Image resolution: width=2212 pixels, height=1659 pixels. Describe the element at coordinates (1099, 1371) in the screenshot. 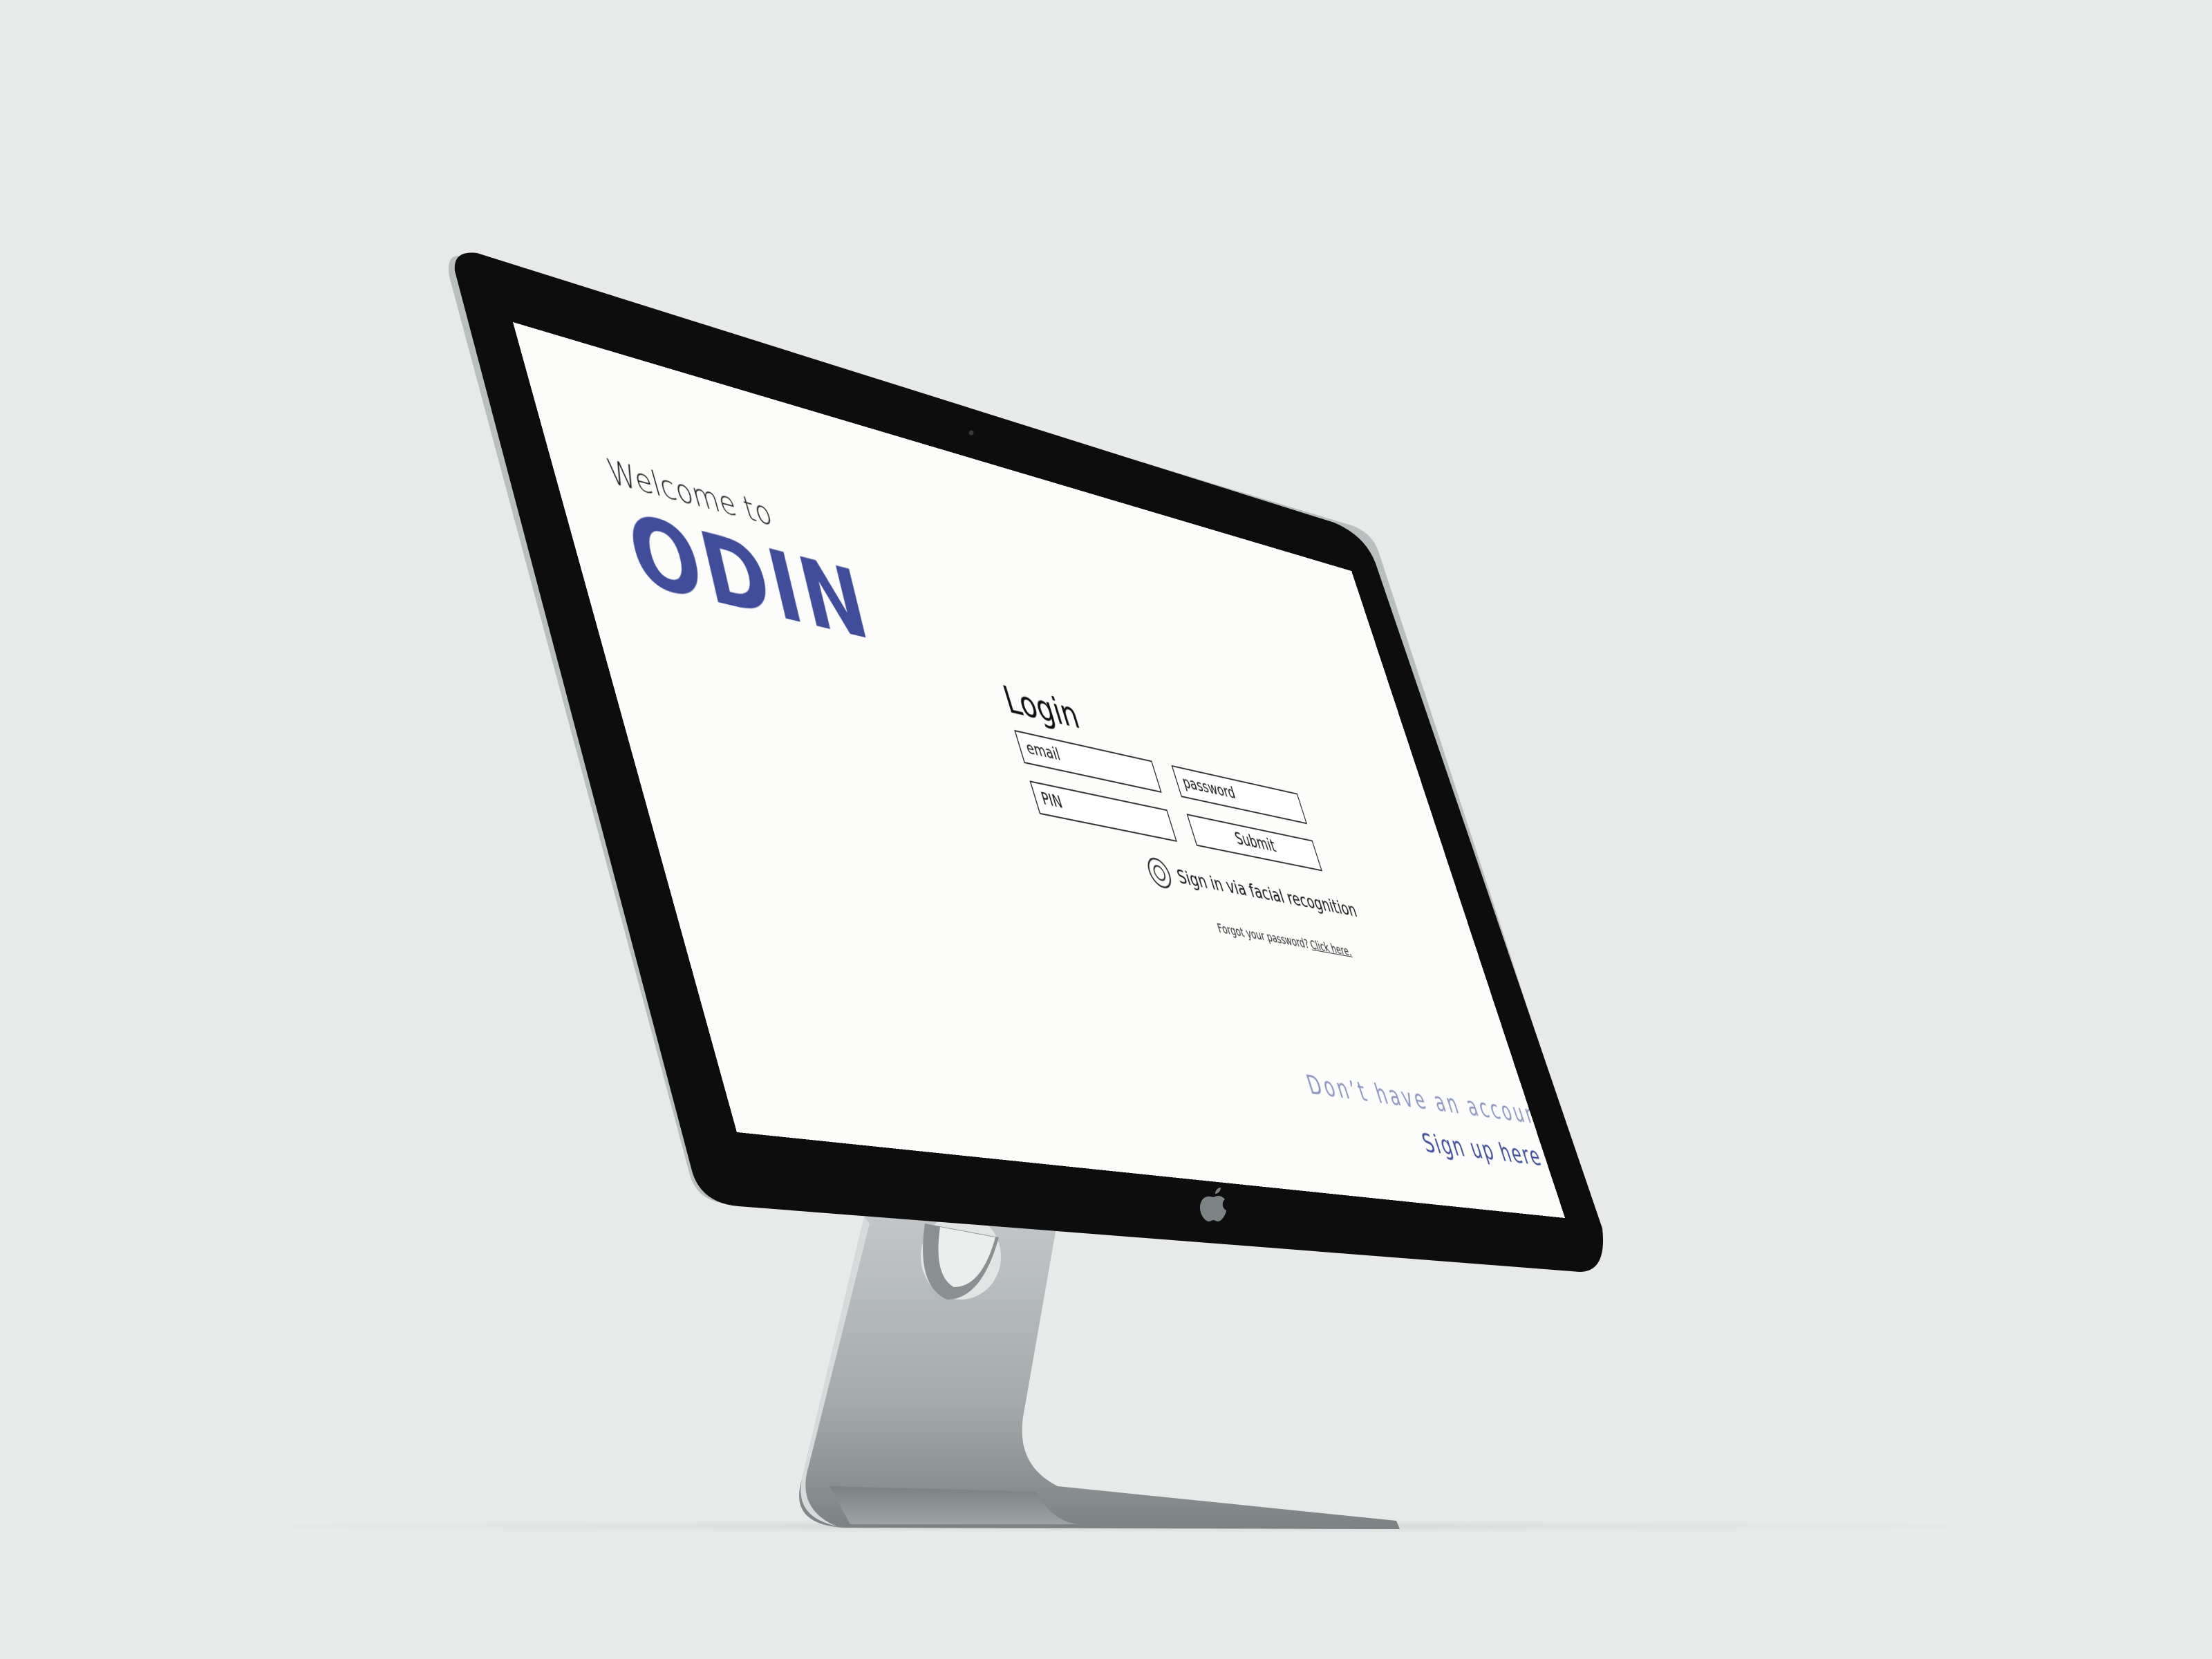

I see `monitor-stand` at that location.